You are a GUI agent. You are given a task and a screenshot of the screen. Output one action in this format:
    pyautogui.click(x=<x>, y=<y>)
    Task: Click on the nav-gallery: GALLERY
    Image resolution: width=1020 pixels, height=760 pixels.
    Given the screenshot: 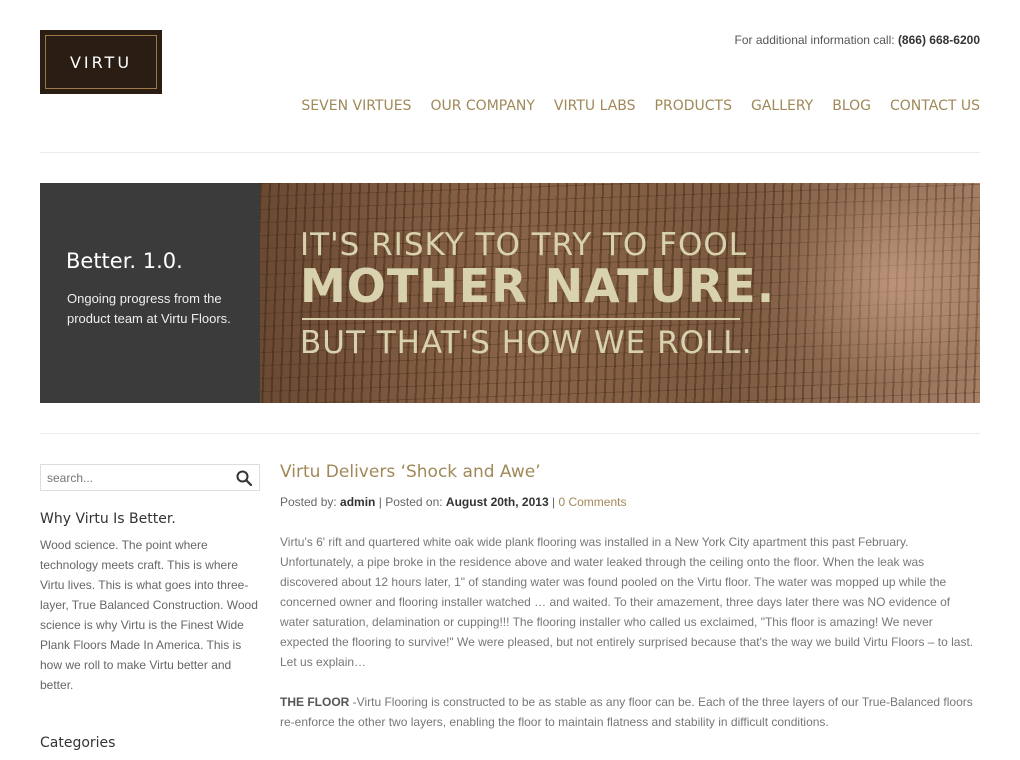 What is the action you would take?
    pyautogui.click(x=782, y=106)
    